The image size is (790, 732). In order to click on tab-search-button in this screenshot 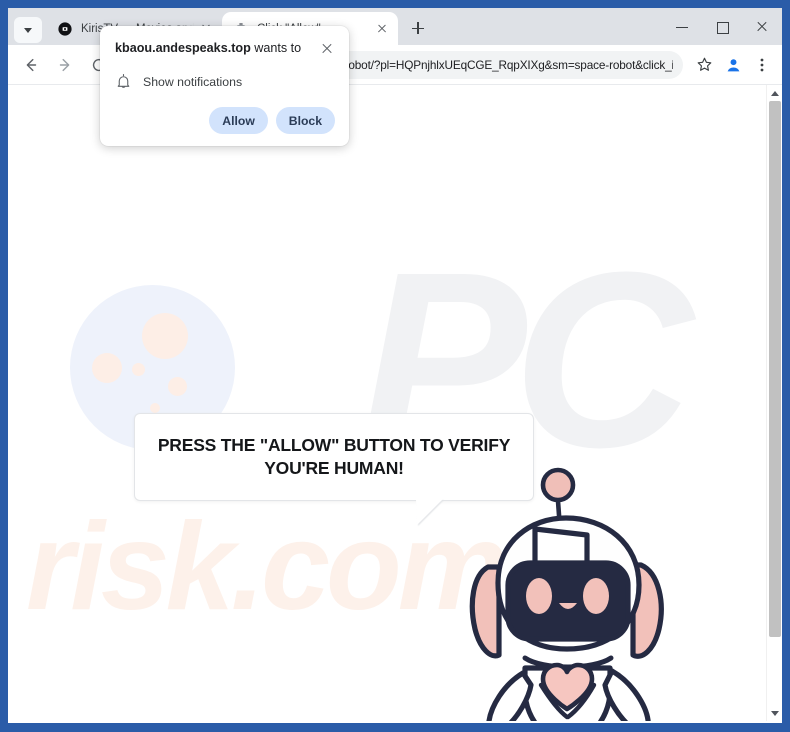, I will do `click(28, 30)`.